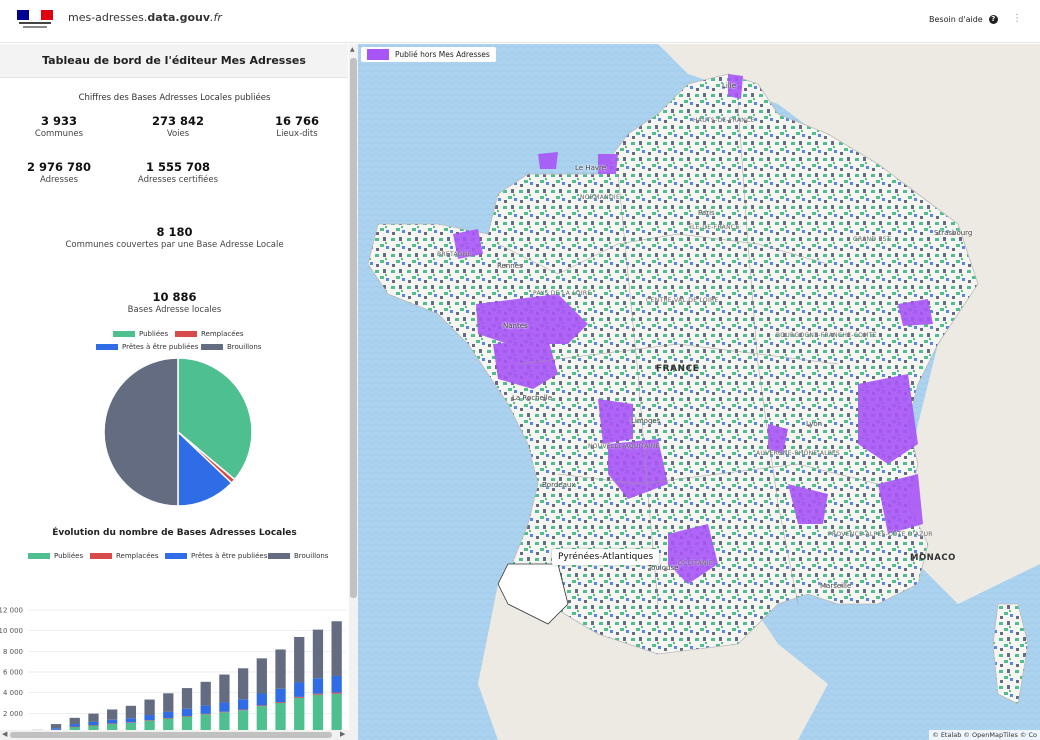 This screenshot has width=1040, height=740. What do you see at coordinates (231, 347) in the screenshot?
I see `pie-legend-brouillons: Brouillons` at bounding box center [231, 347].